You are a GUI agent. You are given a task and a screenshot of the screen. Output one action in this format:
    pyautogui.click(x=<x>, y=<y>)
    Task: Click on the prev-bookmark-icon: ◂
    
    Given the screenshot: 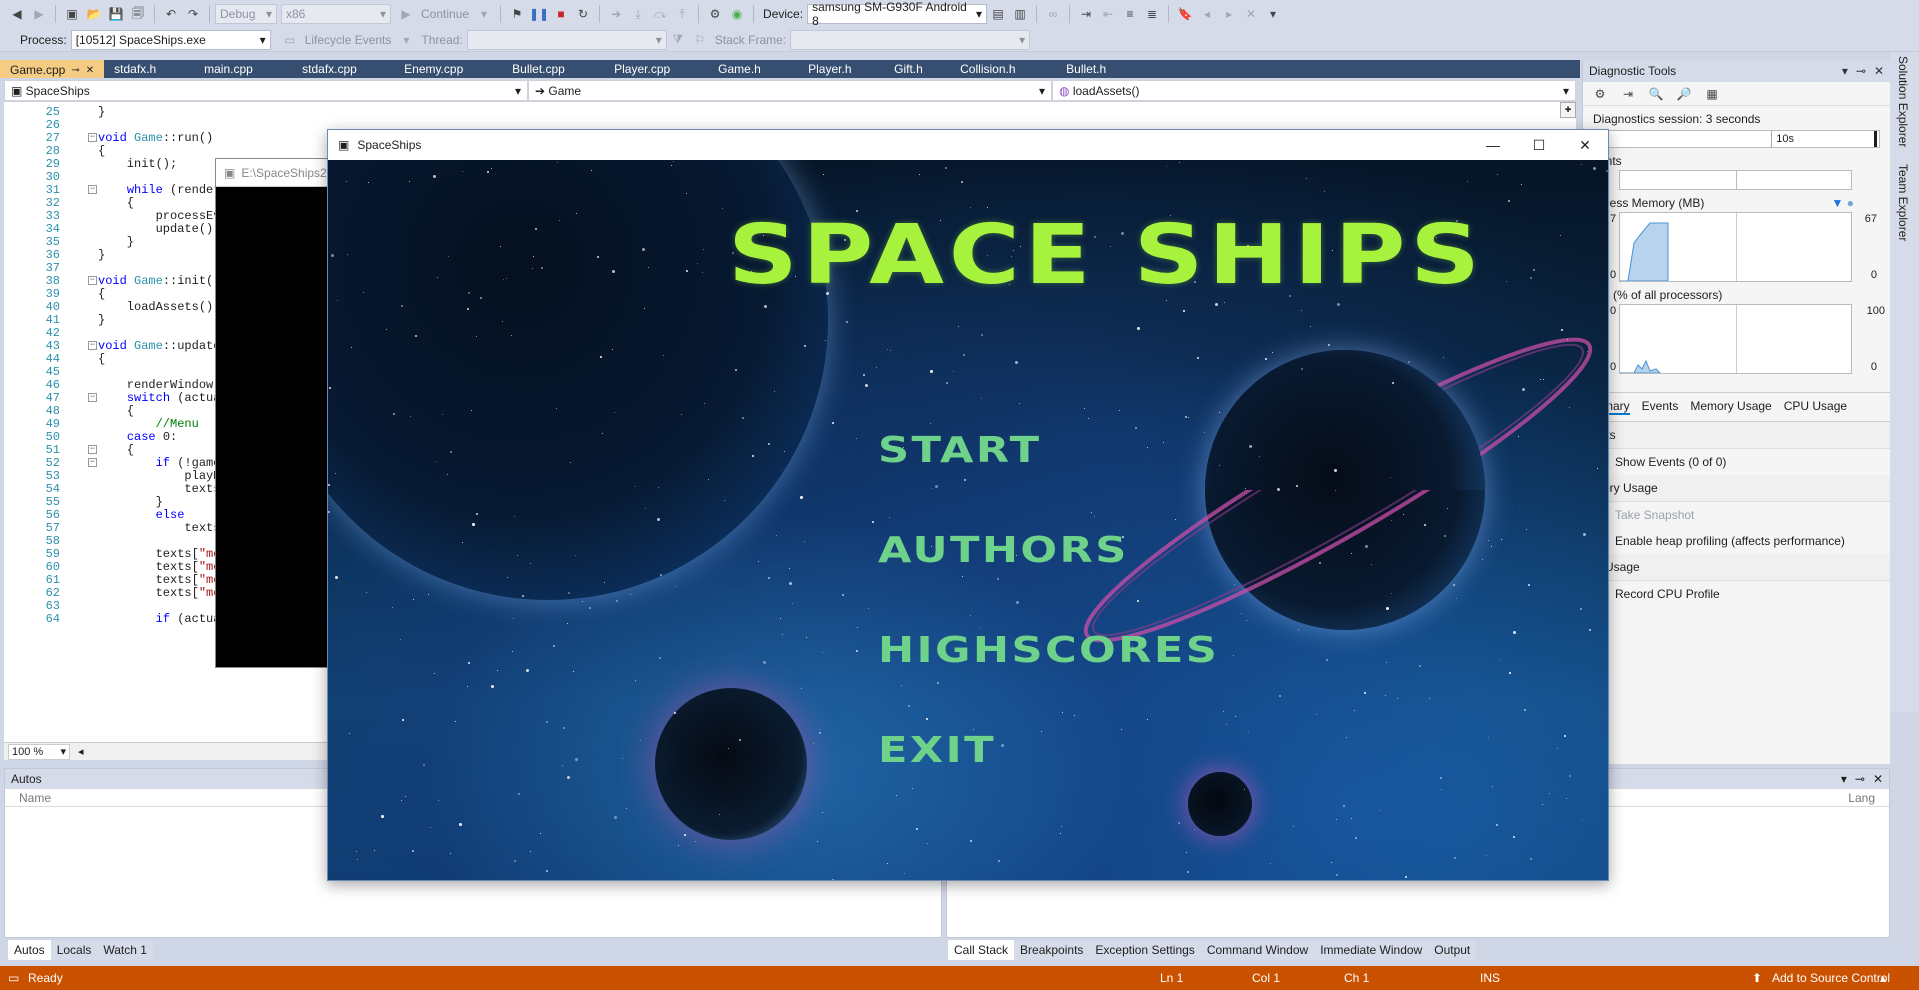 What is the action you would take?
    pyautogui.click(x=1207, y=14)
    